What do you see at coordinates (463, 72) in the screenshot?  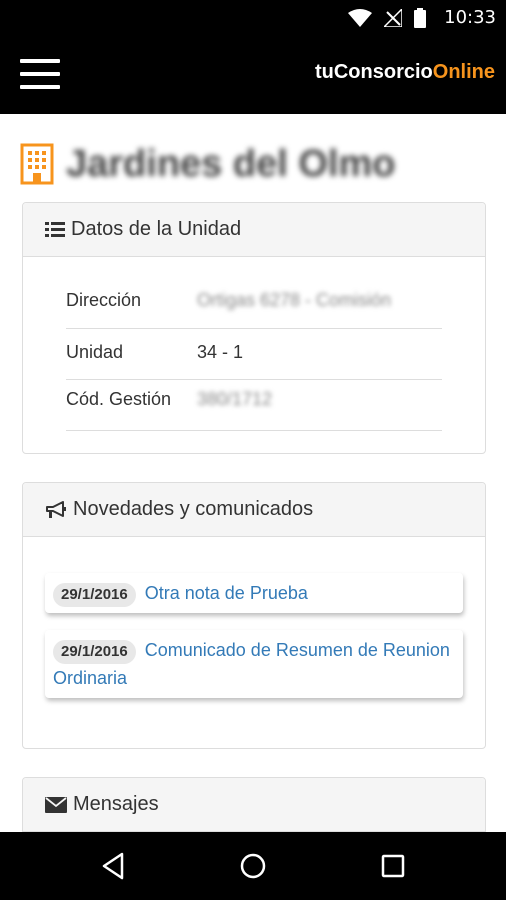 I see `brand-suffix: Online` at bounding box center [463, 72].